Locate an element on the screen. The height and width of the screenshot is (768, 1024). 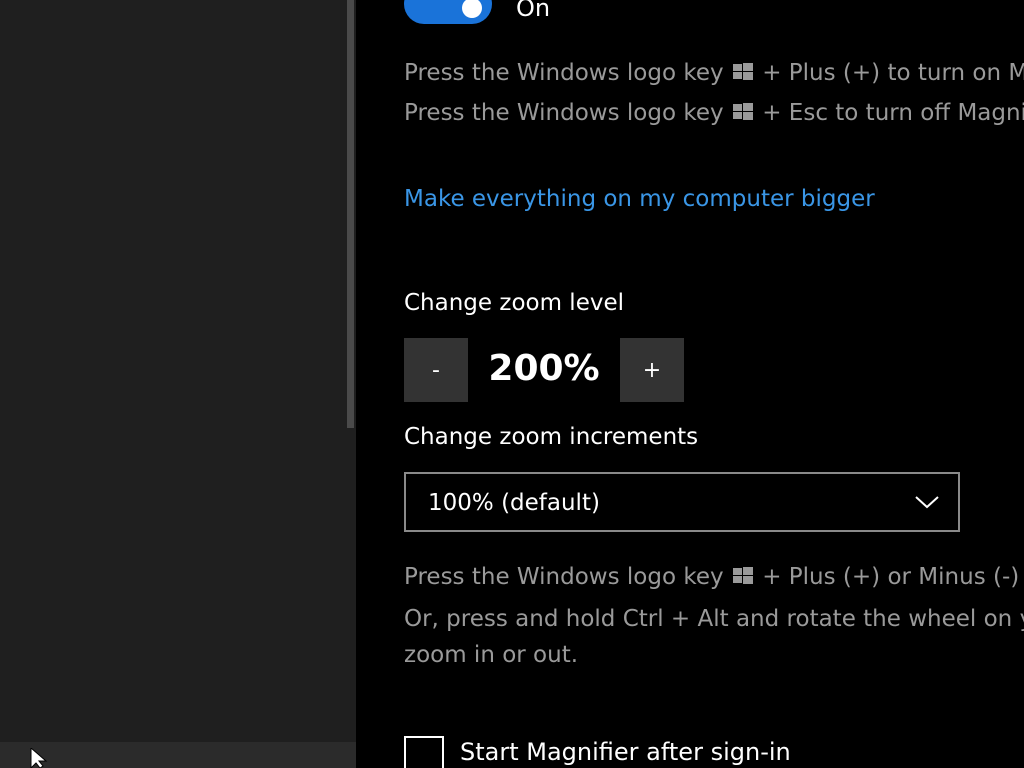
mouse-pointer-icon is located at coordinates (39, 758).